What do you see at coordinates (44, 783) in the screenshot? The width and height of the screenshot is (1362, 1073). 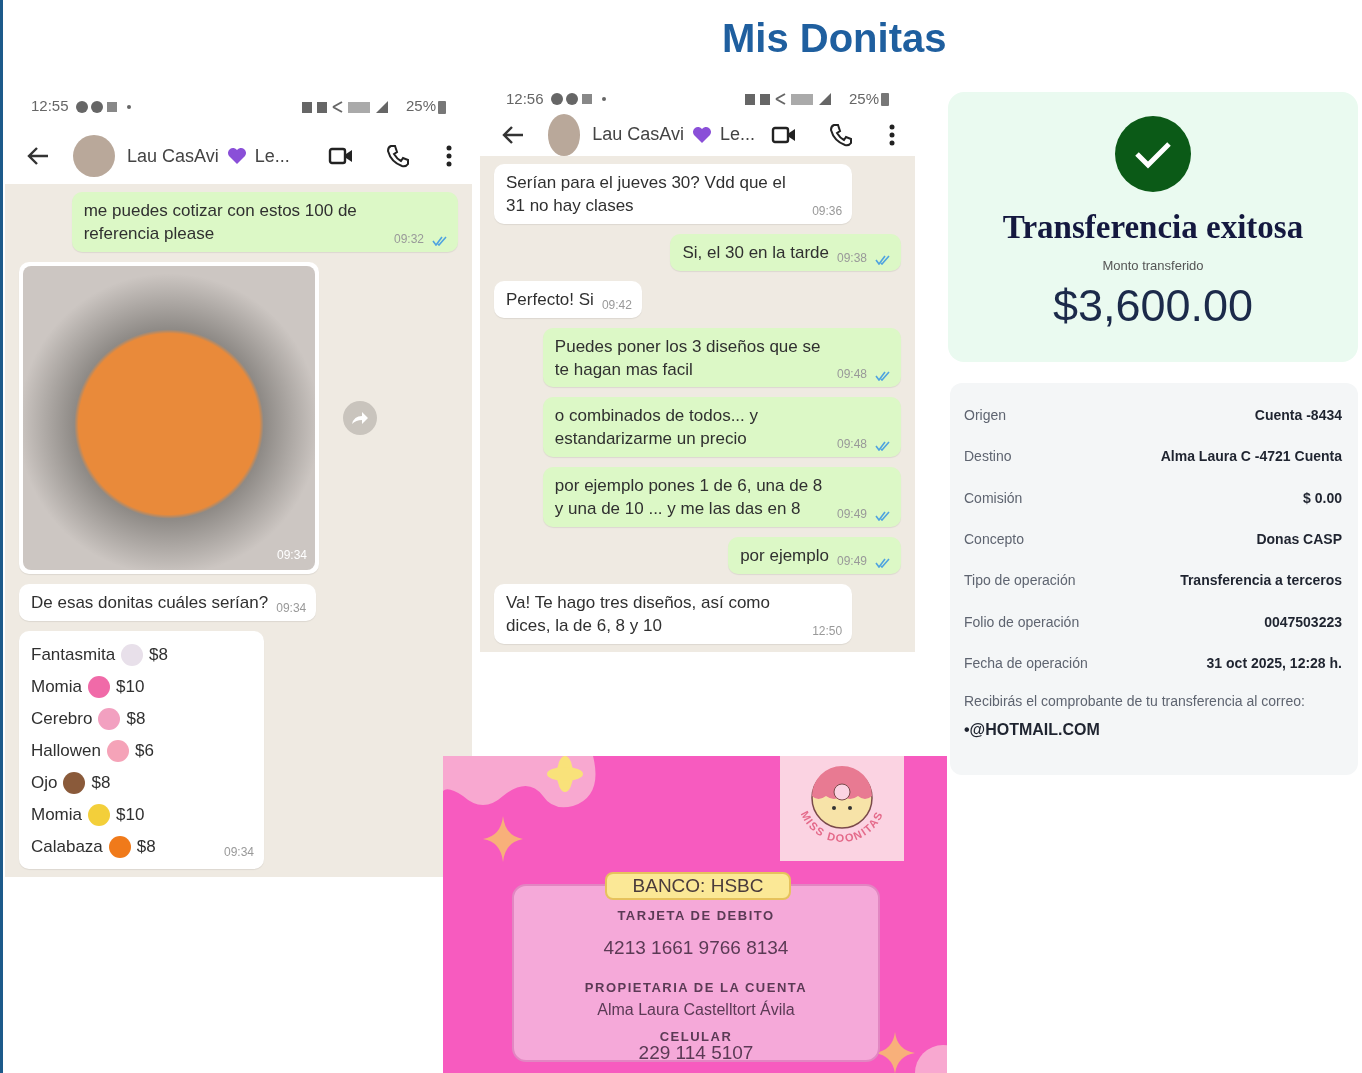 I see `item-name: Ojo` at bounding box center [44, 783].